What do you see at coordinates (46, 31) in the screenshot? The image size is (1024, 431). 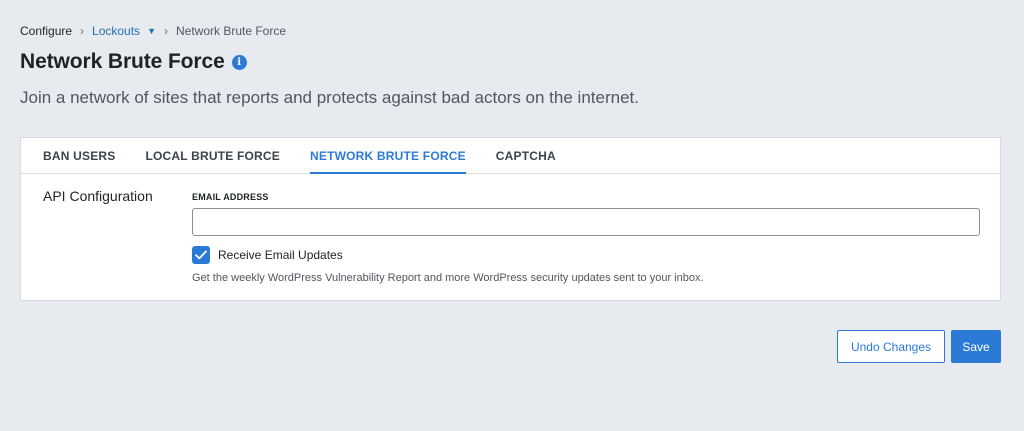 I see `breadcrumb-root: Configure` at bounding box center [46, 31].